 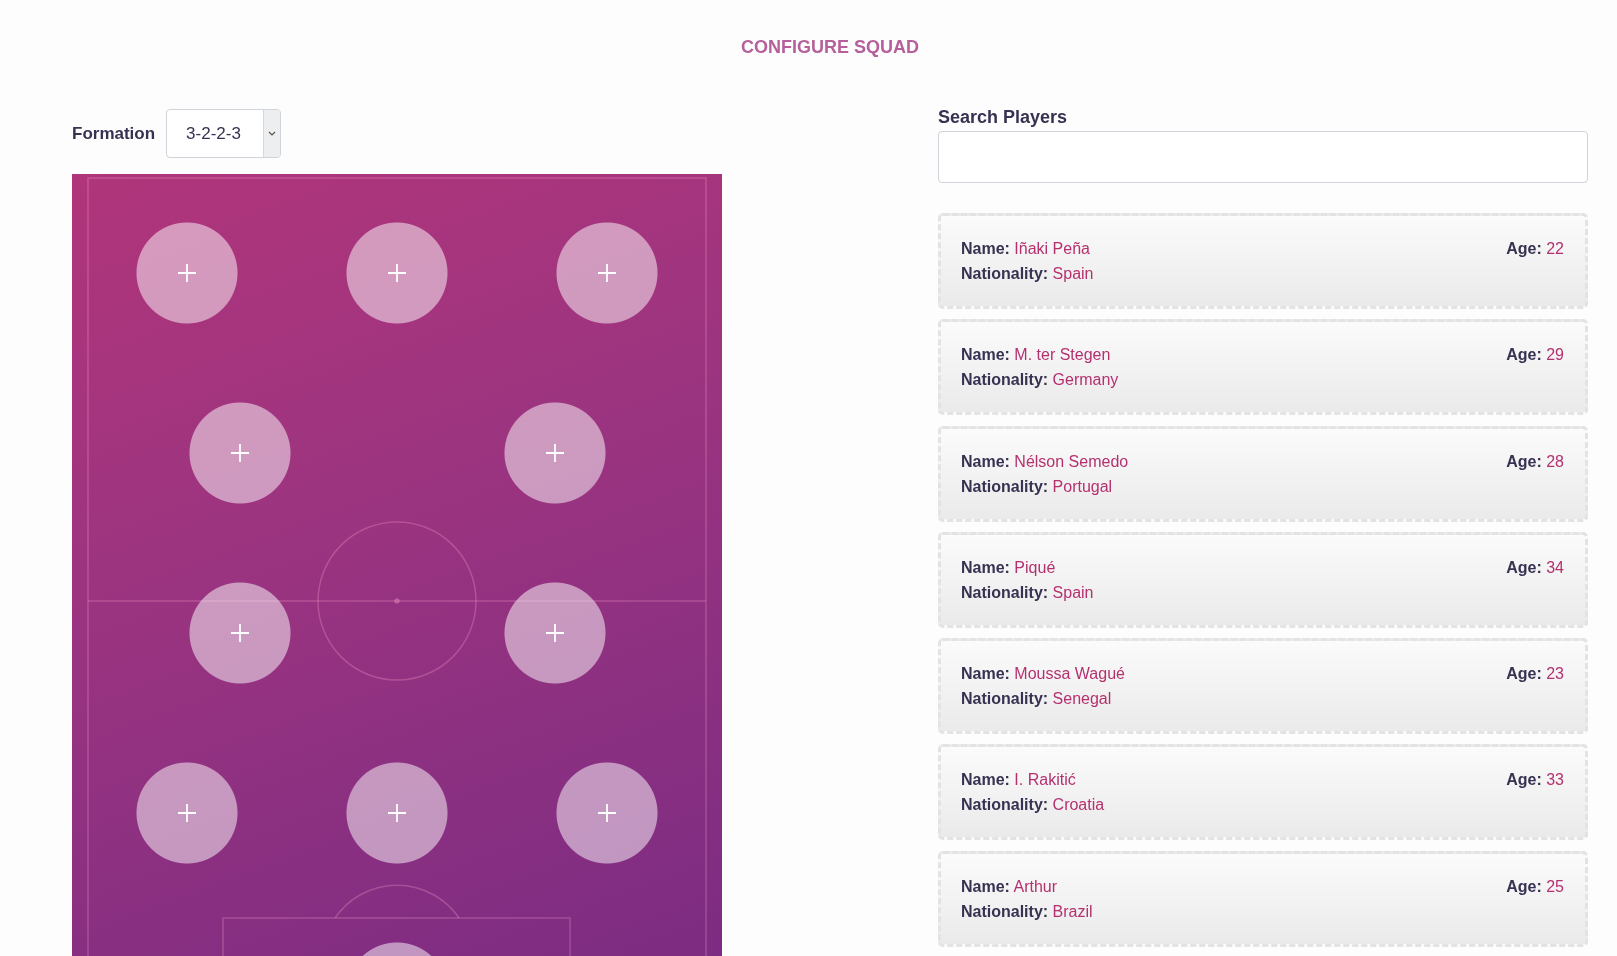 I want to click on player-card: Name: Moussa Wagué Age: 23 Nationality: Senegal, so click(x=1263, y=686).